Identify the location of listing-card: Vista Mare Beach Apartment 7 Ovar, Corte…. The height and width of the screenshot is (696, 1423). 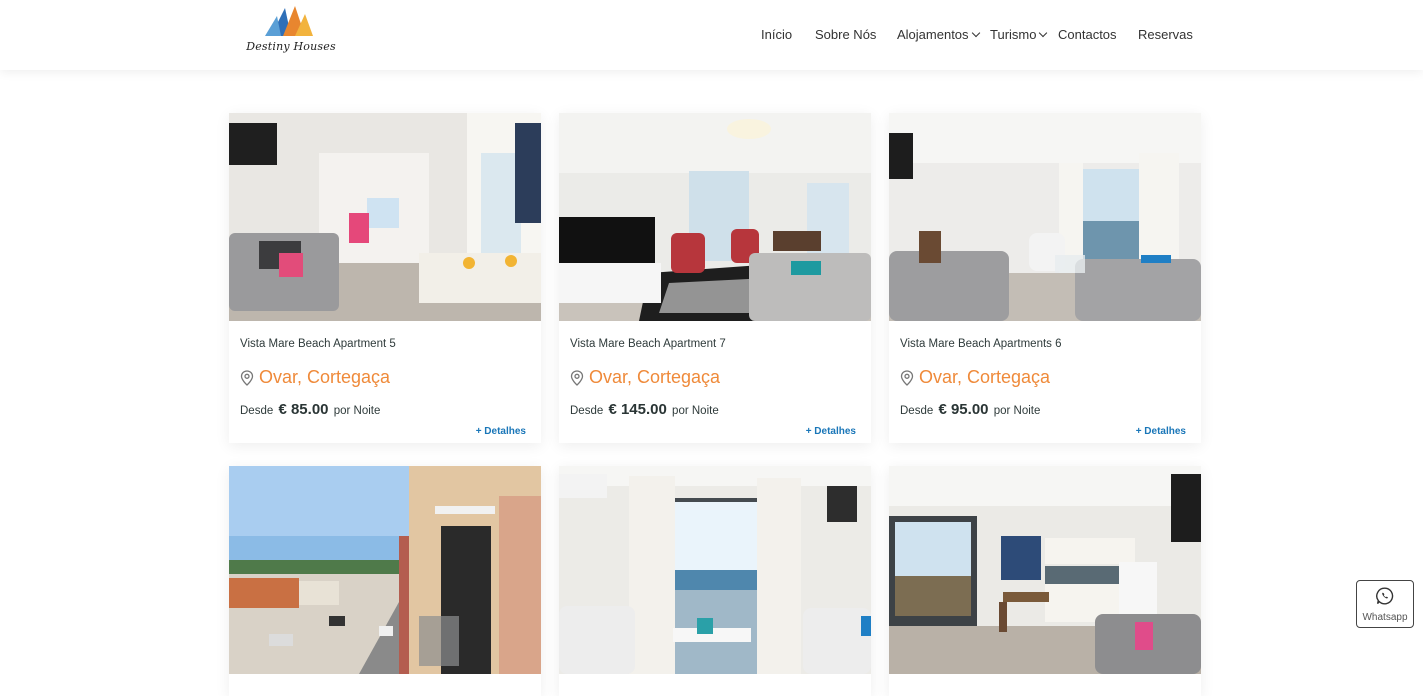
(715, 278).